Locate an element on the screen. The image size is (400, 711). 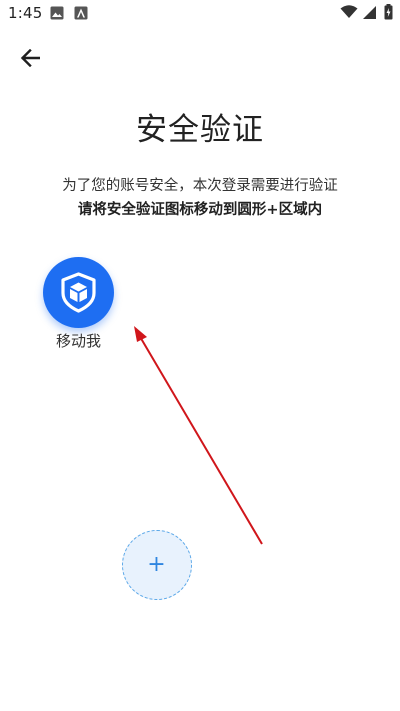
draggable-verification-icon is located at coordinates (78, 292).